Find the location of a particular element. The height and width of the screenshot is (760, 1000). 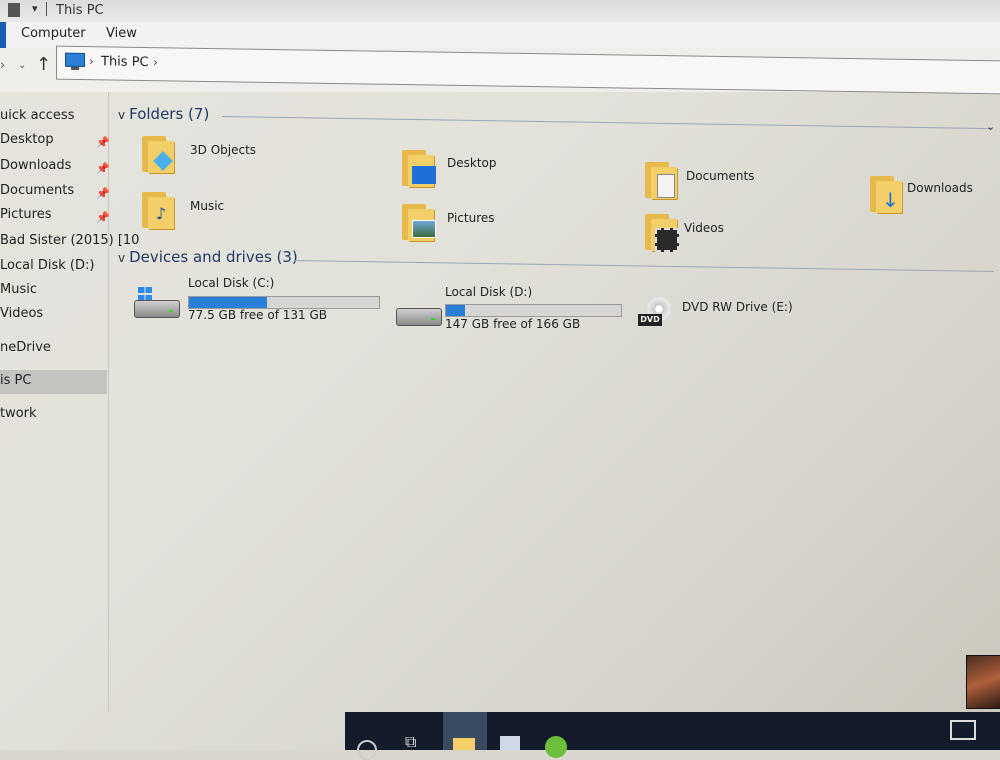

drive-d-name: Local Disk (D:) is located at coordinates (488, 292).